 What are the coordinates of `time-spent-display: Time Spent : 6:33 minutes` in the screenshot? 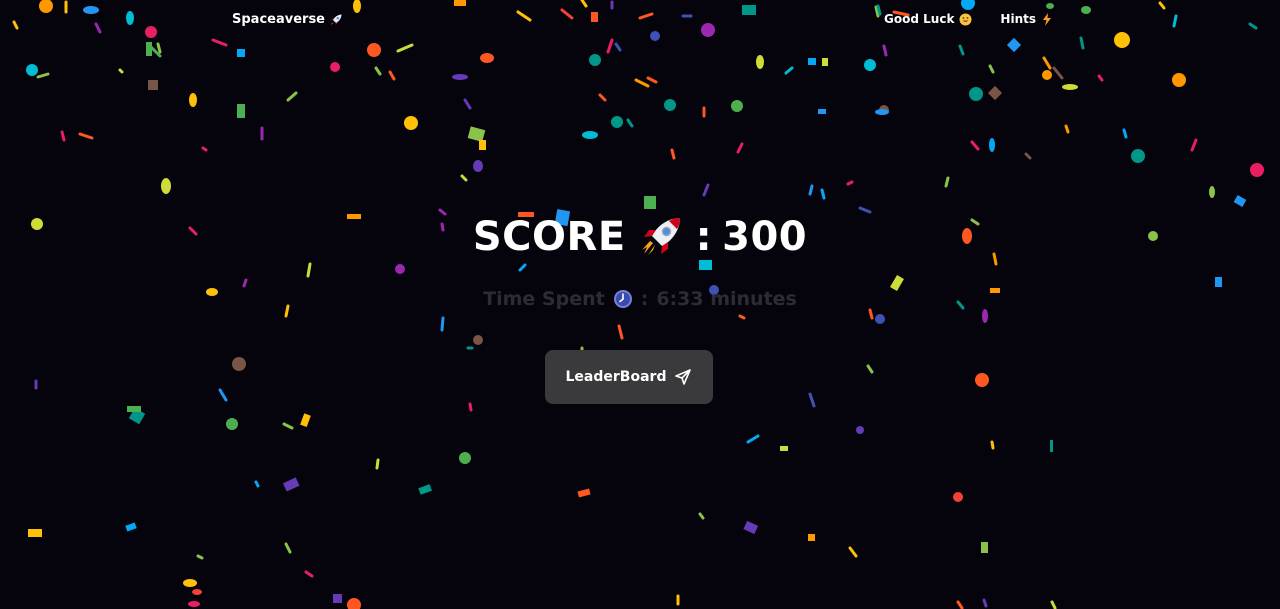 It's located at (640, 299).